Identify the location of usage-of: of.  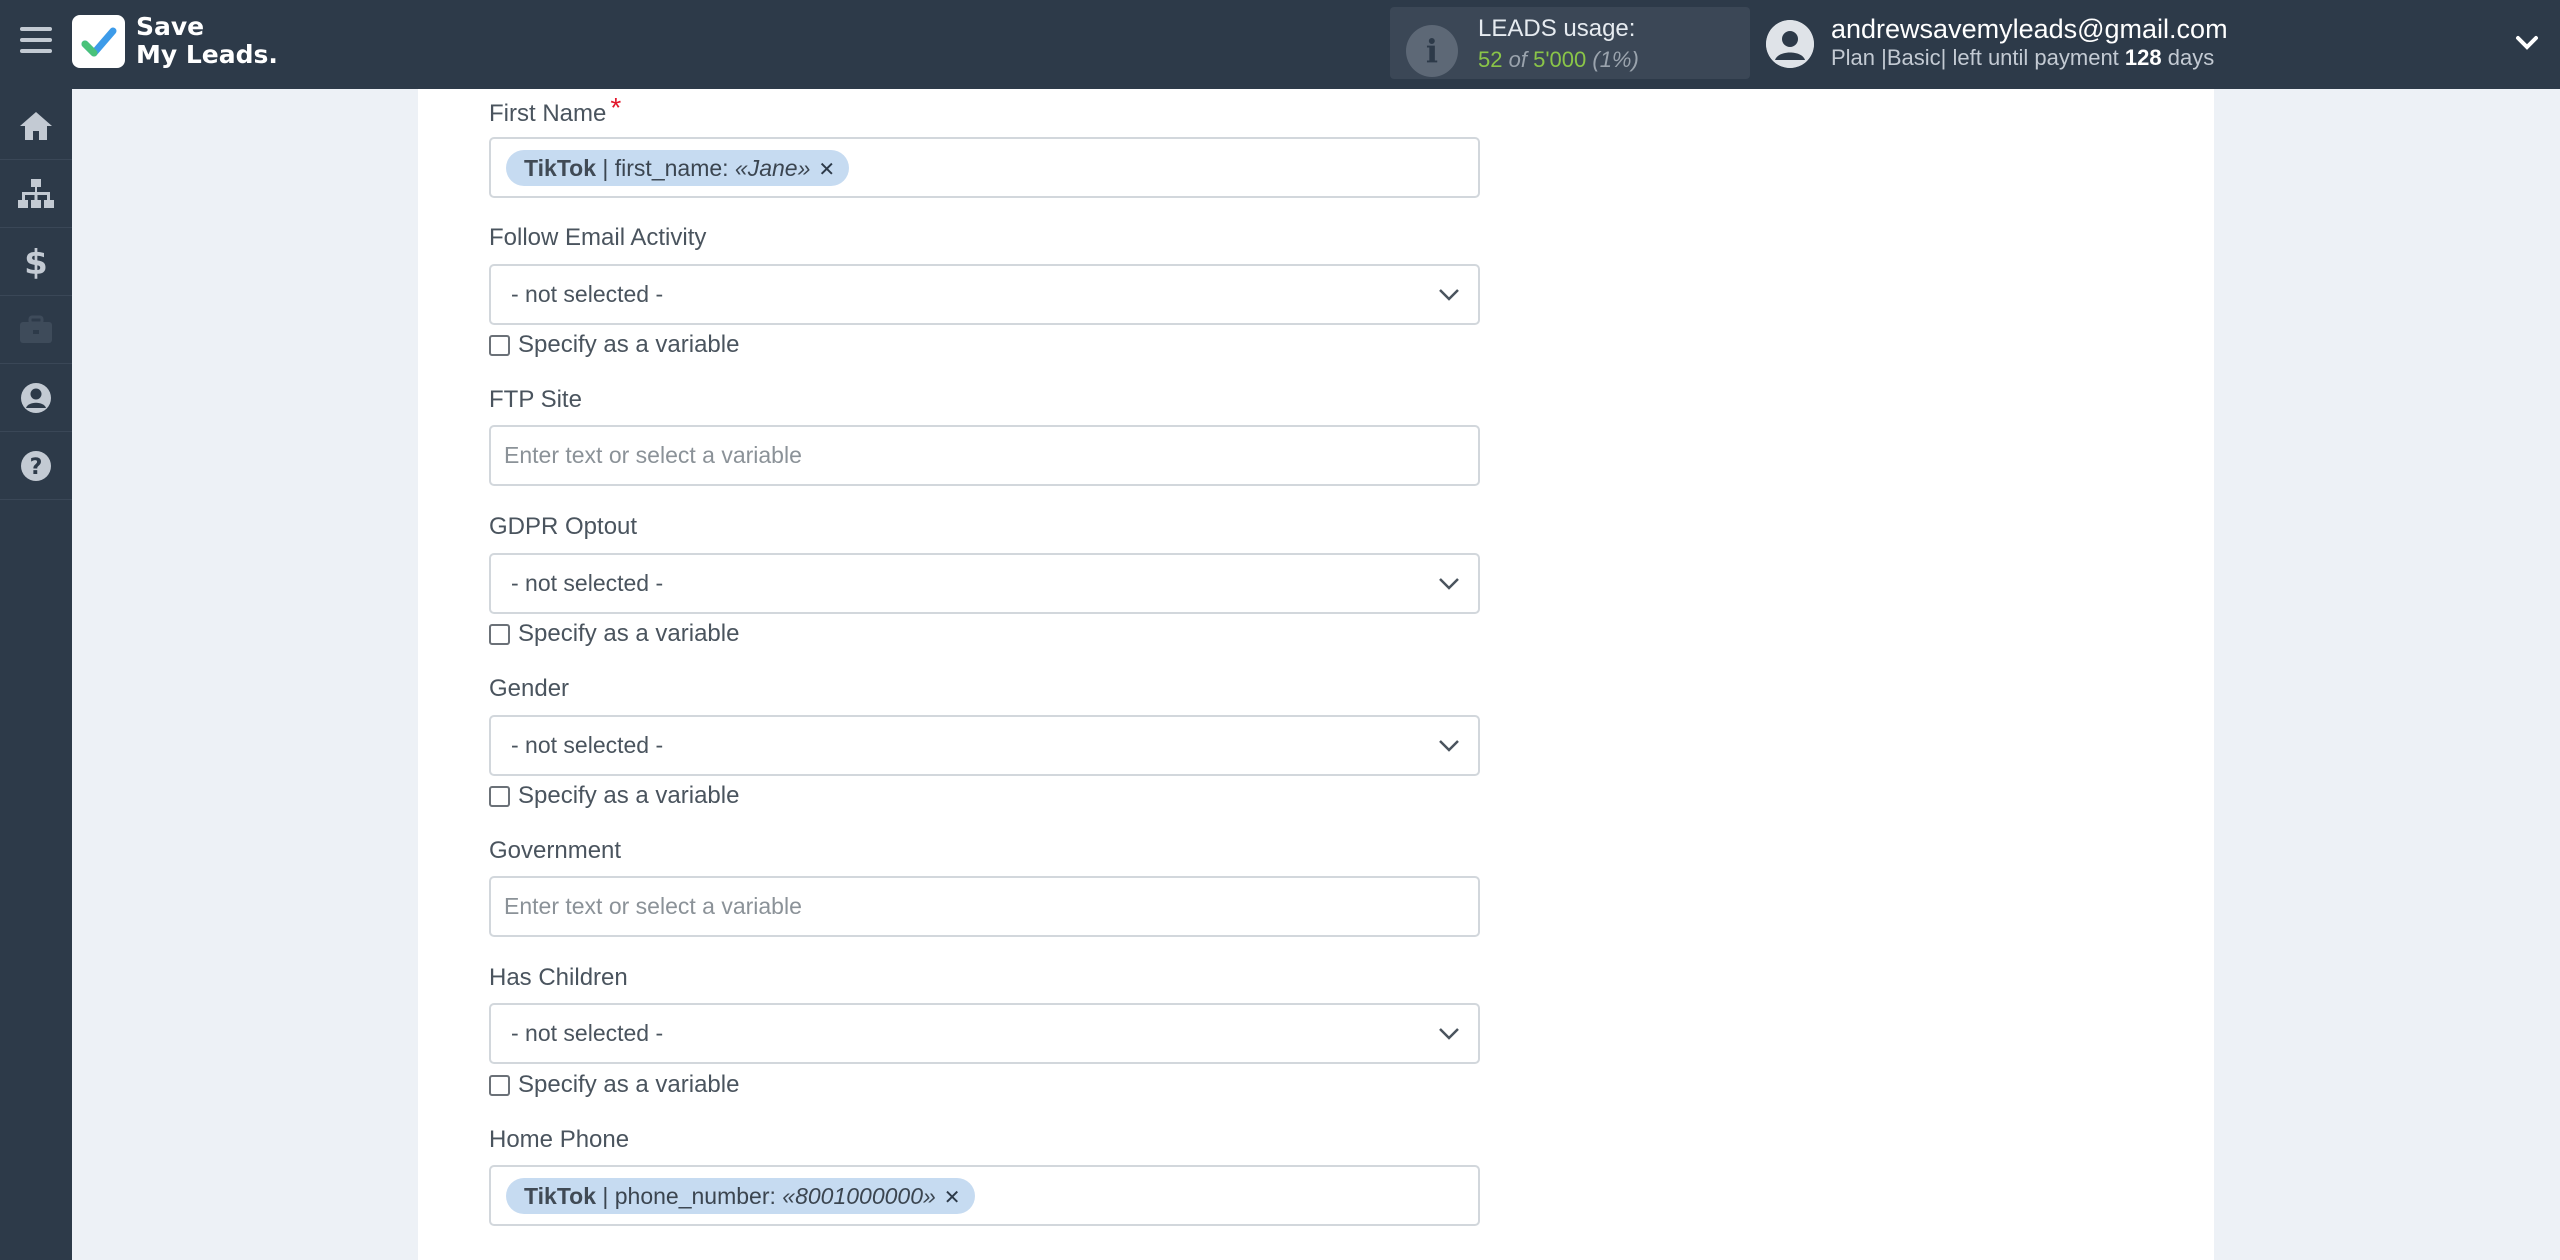
(1517, 59).